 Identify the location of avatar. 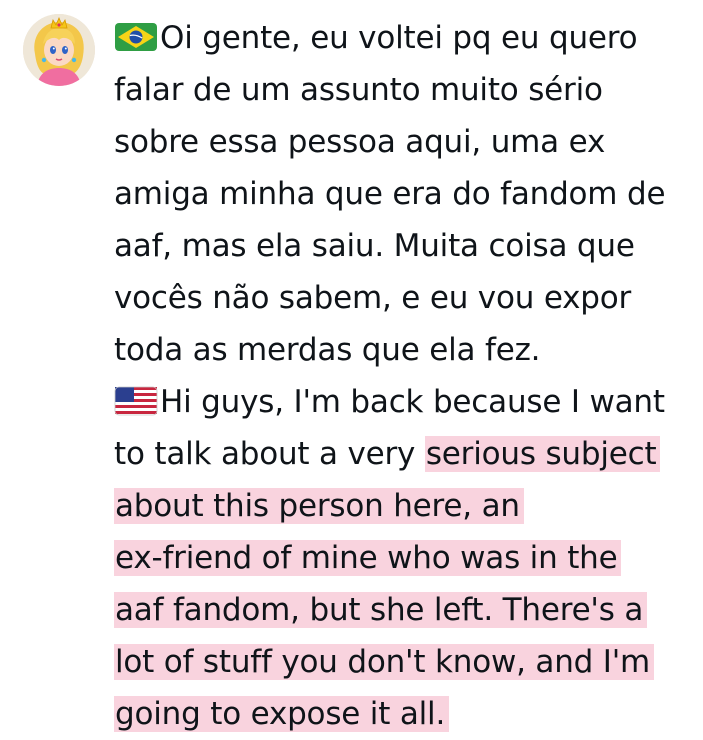
(59, 50).